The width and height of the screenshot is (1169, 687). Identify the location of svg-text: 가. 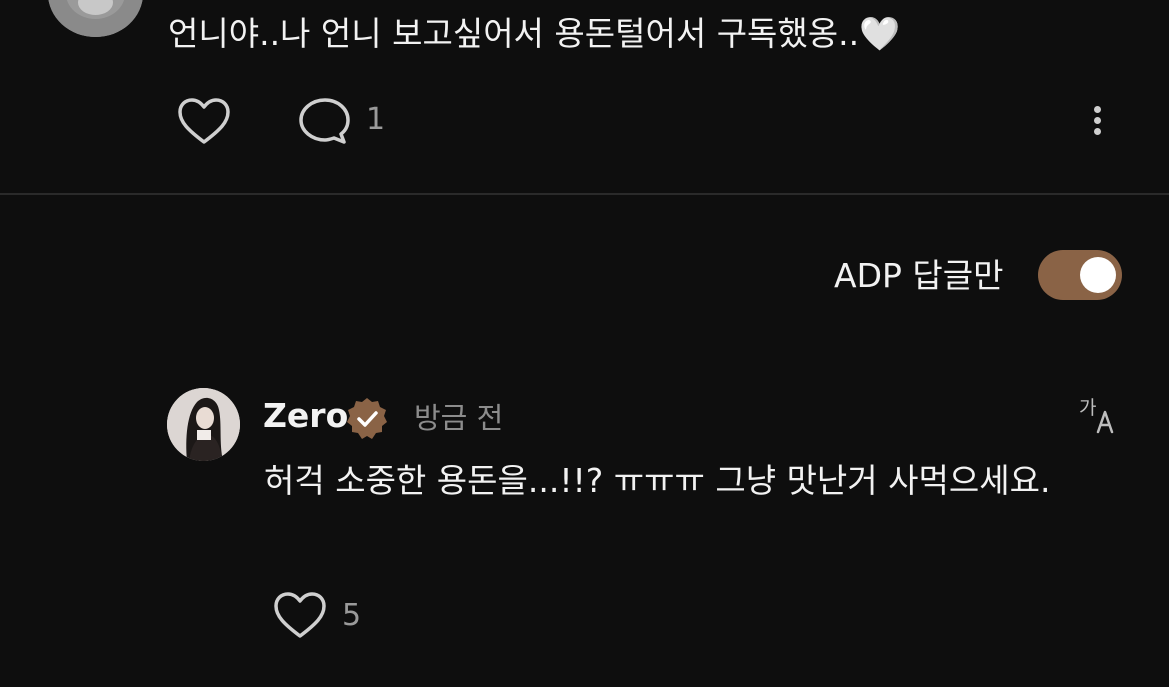
(1087, 408).